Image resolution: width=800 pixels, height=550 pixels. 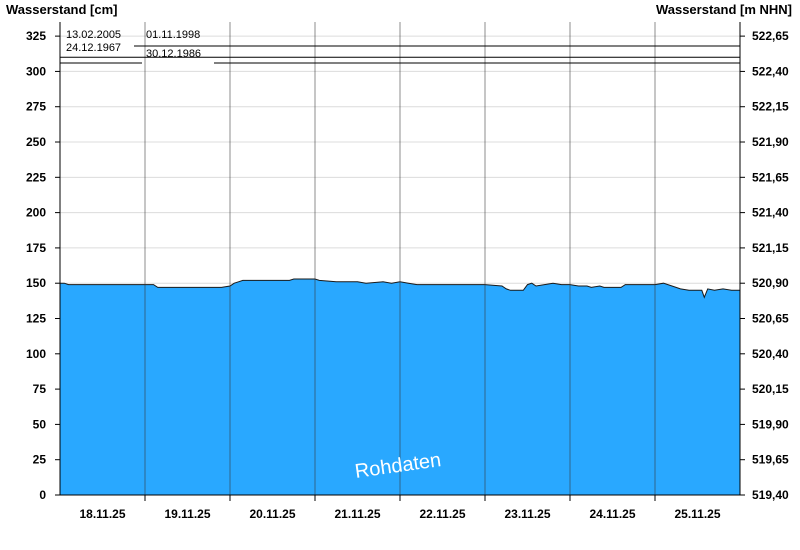 I want to click on right-tick-label: 520,65, so click(x=770, y=319).